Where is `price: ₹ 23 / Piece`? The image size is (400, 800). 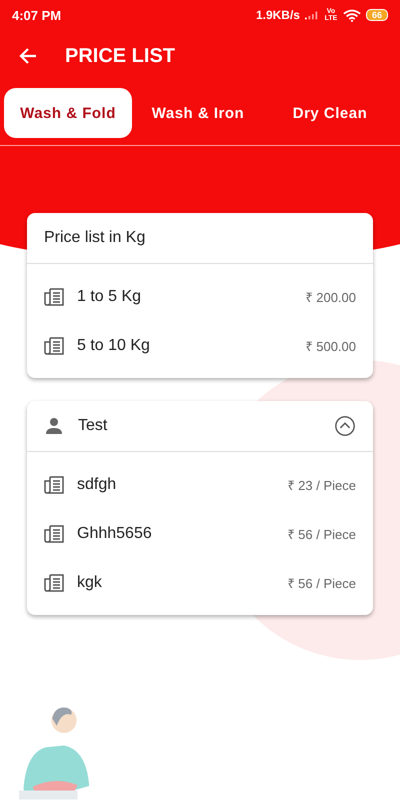
price: ₹ 23 / Piece is located at coordinates (322, 485).